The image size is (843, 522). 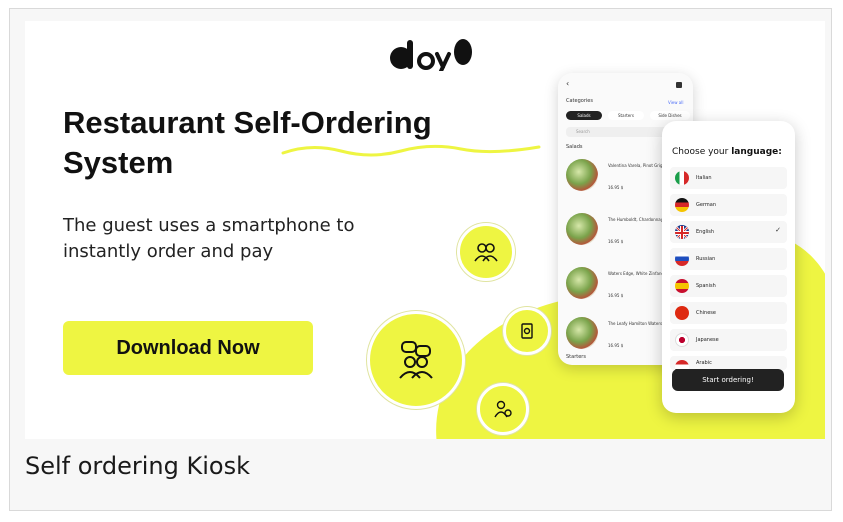 What do you see at coordinates (728, 340) in the screenshot?
I see `language-option-japanese: Japanese` at bounding box center [728, 340].